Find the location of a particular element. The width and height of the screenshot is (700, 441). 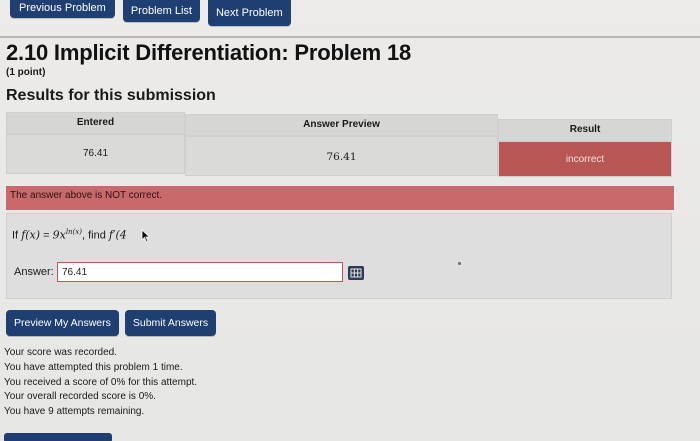

preview-answers-button: Preview My Answers is located at coordinates (62, 323).